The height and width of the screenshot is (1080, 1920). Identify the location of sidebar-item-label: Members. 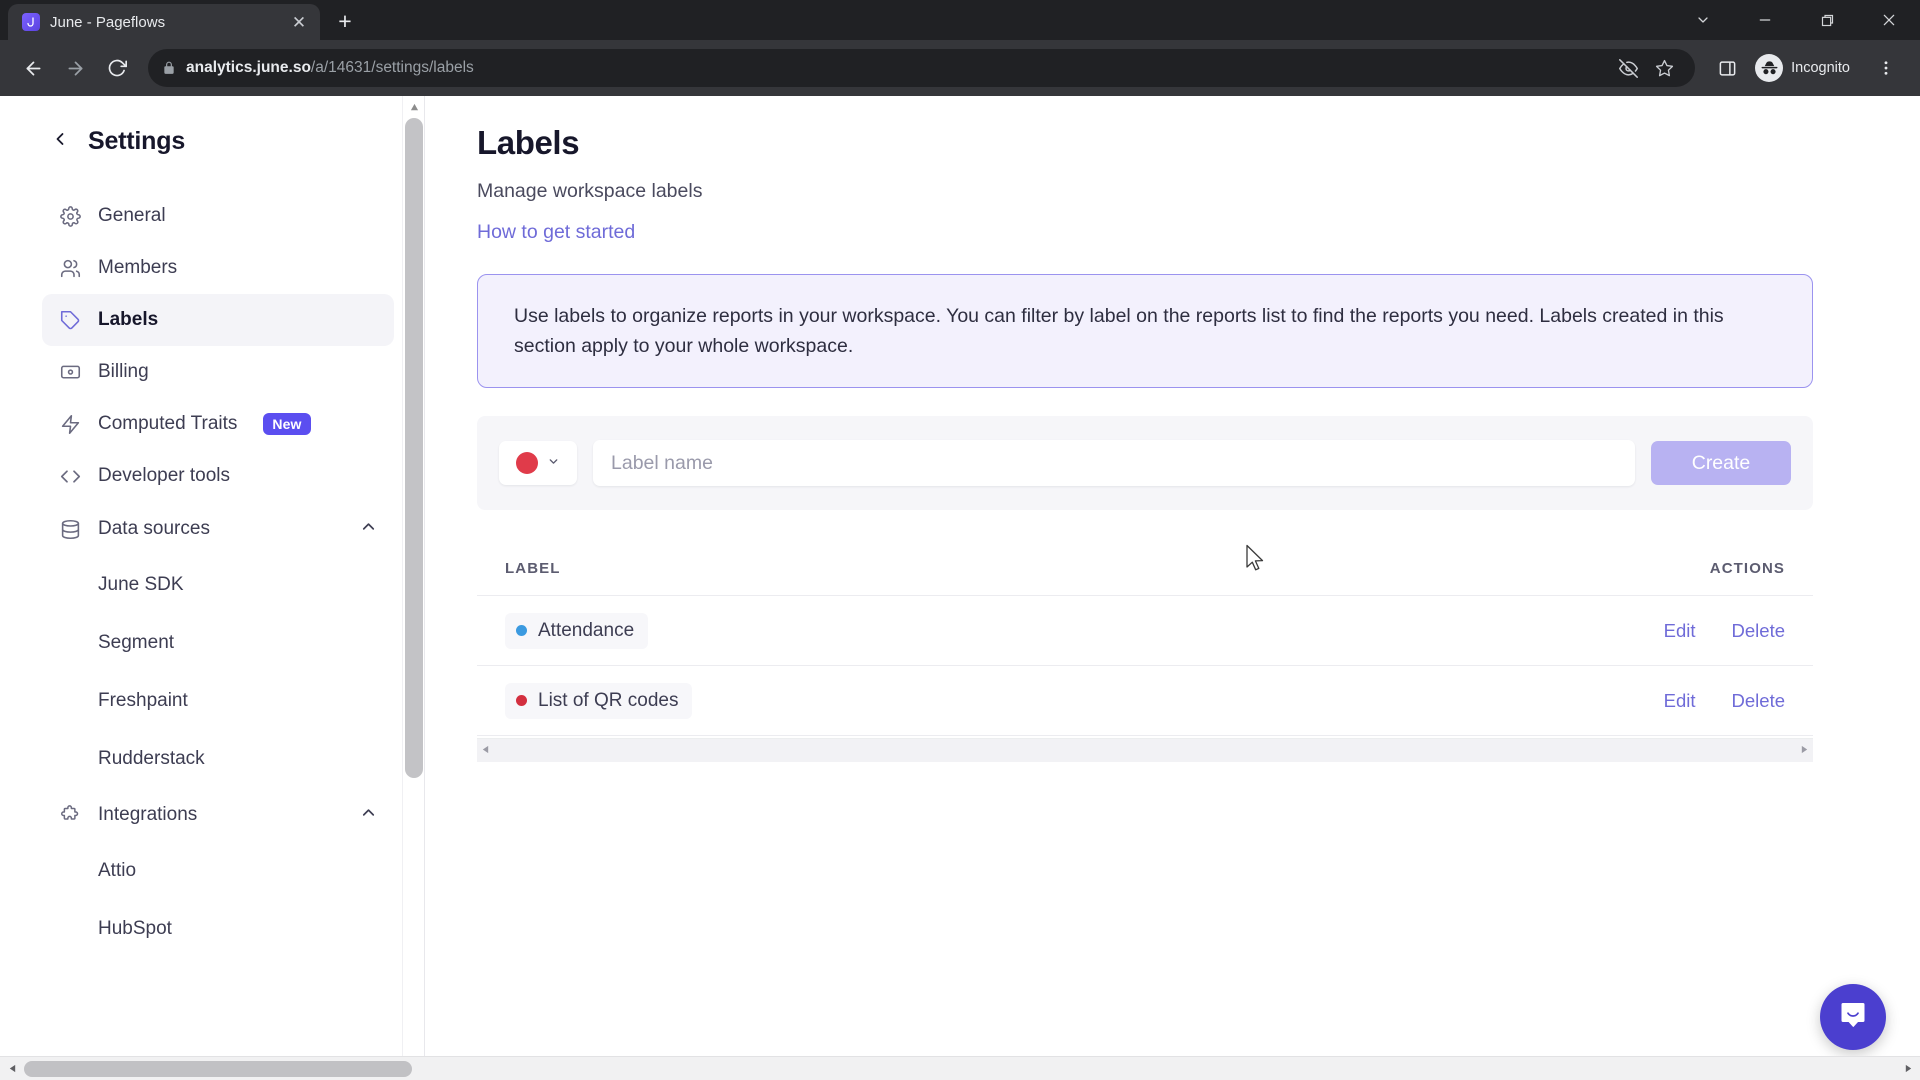
(138, 267).